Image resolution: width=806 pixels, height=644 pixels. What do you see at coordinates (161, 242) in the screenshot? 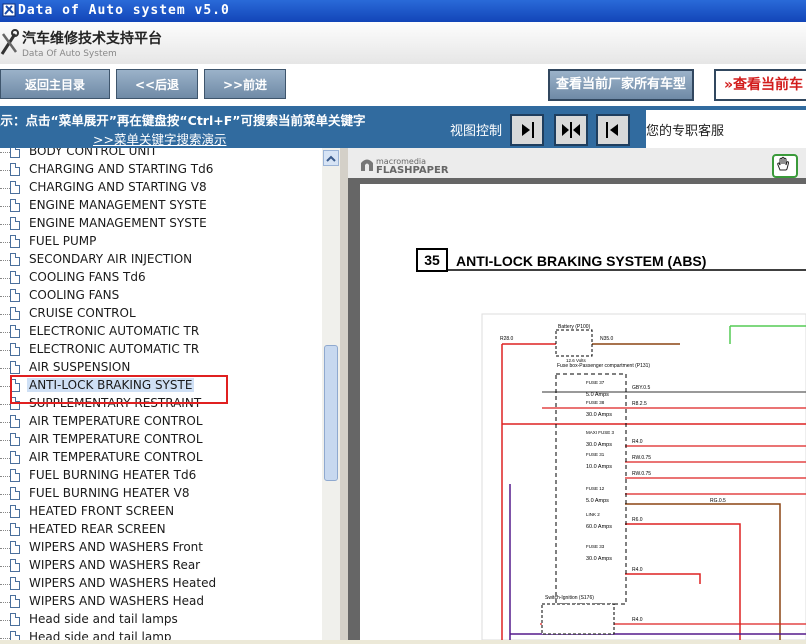
I see `tree-item: FUEL PUMP` at bounding box center [161, 242].